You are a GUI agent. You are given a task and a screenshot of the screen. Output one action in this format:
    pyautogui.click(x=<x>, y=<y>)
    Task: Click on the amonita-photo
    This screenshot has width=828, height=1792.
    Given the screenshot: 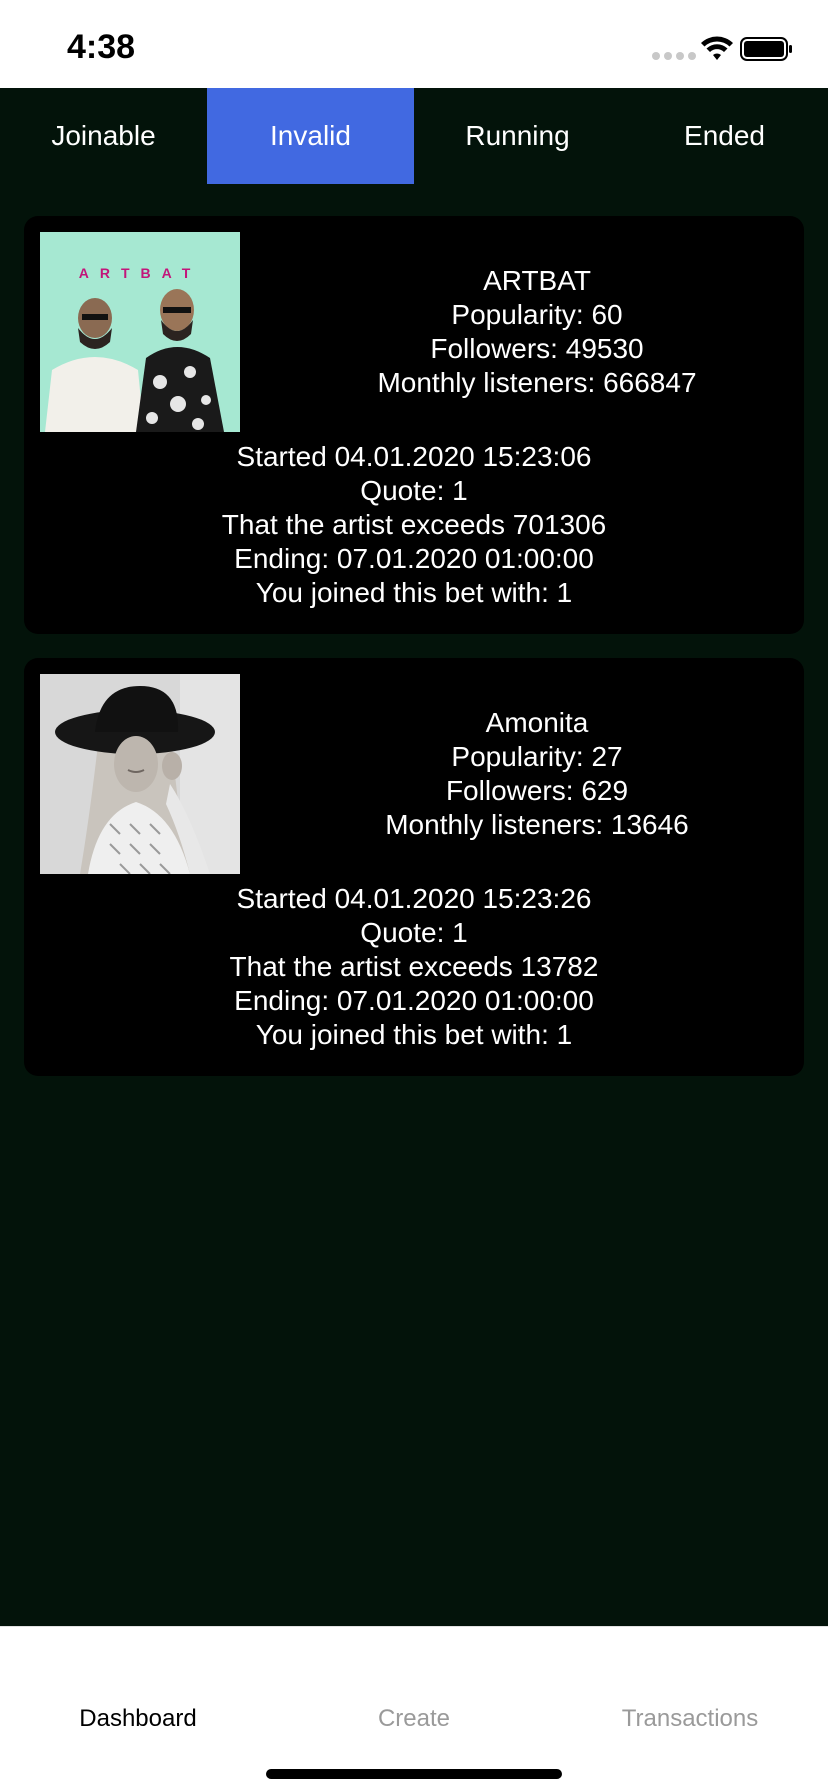 What is the action you would take?
    pyautogui.click(x=140, y=774)
    